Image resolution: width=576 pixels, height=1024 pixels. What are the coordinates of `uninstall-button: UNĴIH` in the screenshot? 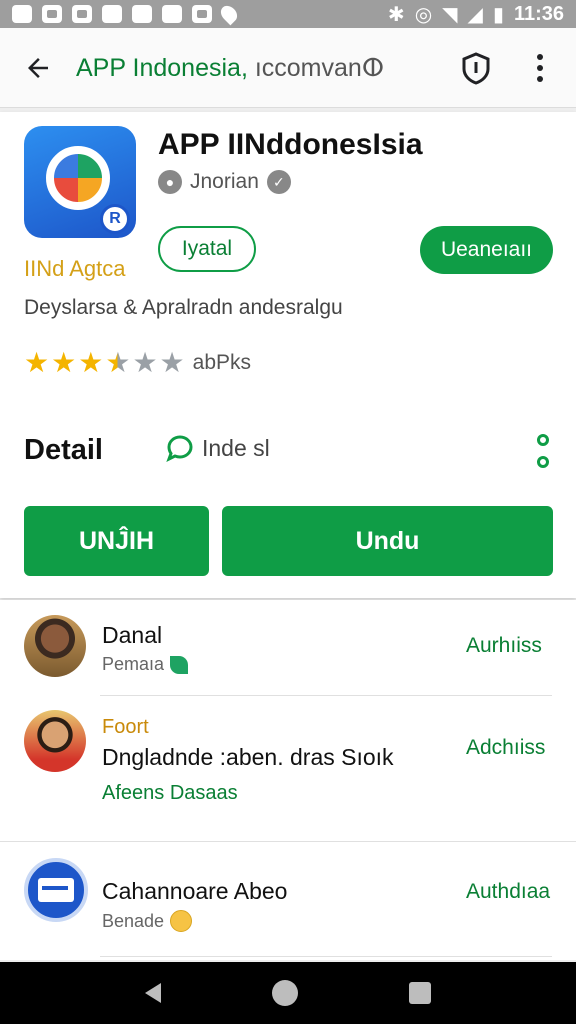 It's located at (116, 541).